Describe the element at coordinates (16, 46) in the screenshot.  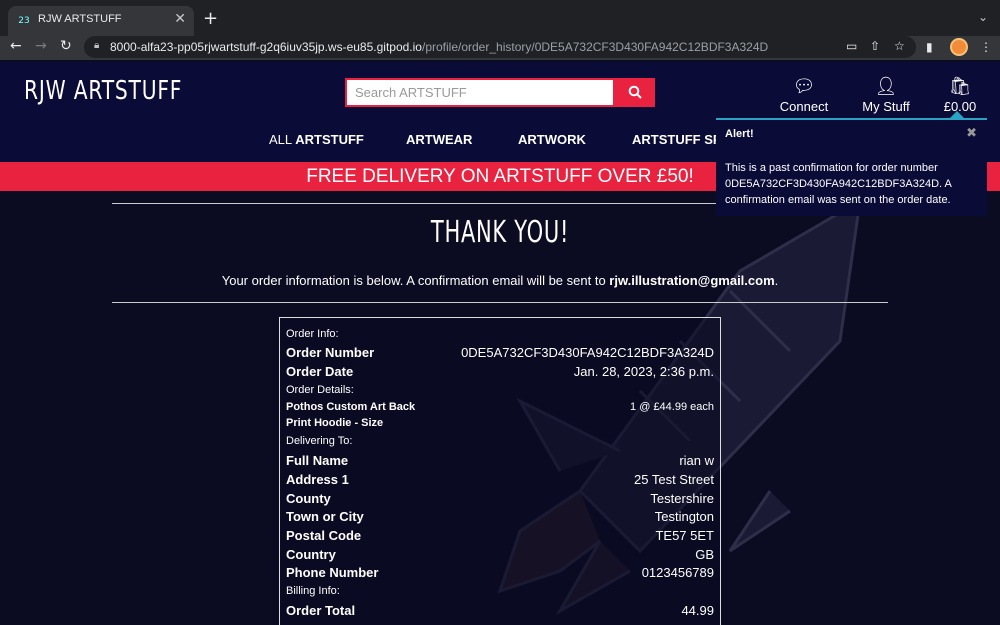
I see `back-icon: ←` at that location.